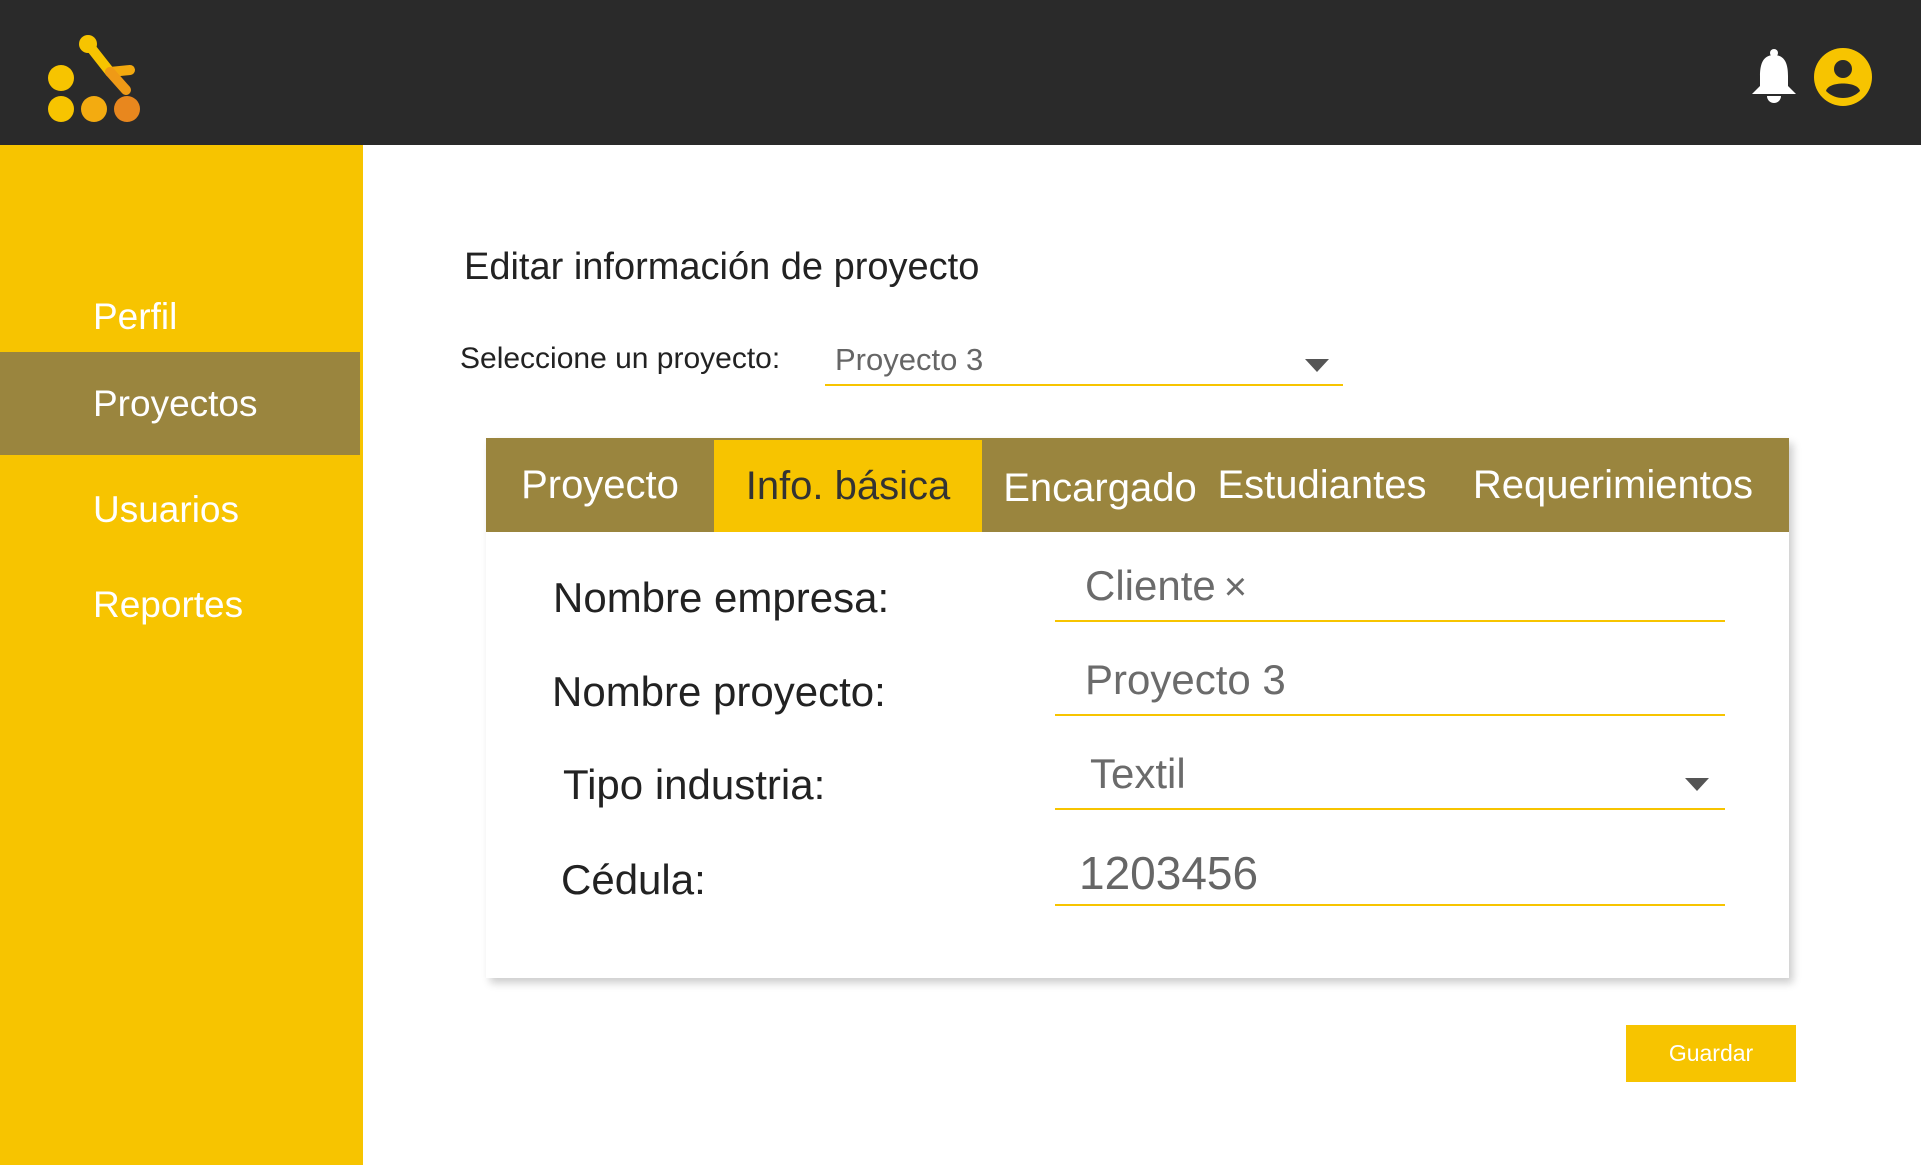  What do you see at coordinates (719, 691) in the screenshot?
I see `project-name-label: Nombre proyecto:` at bounding box center [719, 691].